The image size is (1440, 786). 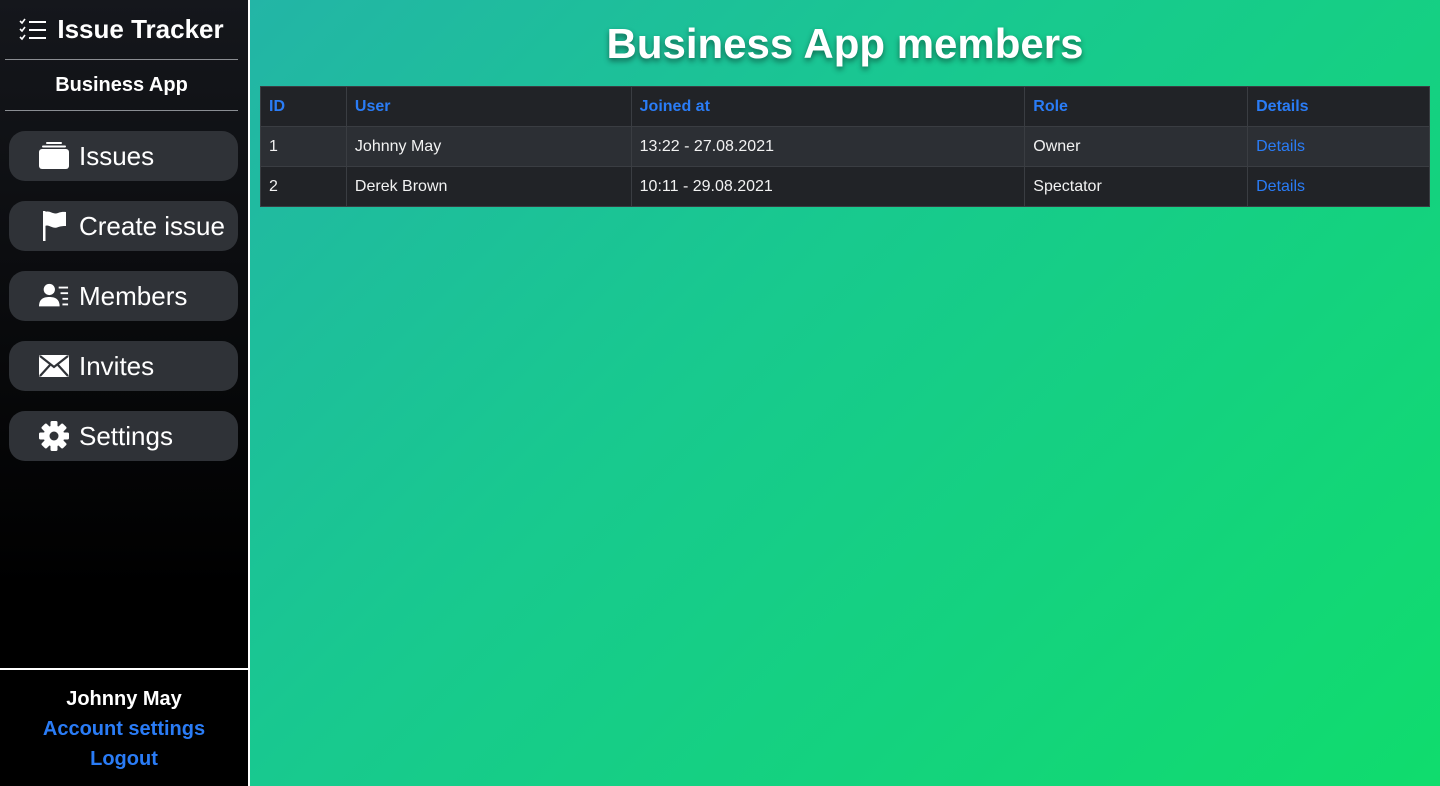 I want to click on column-header-role: Role, so click(x=1136, y=106).